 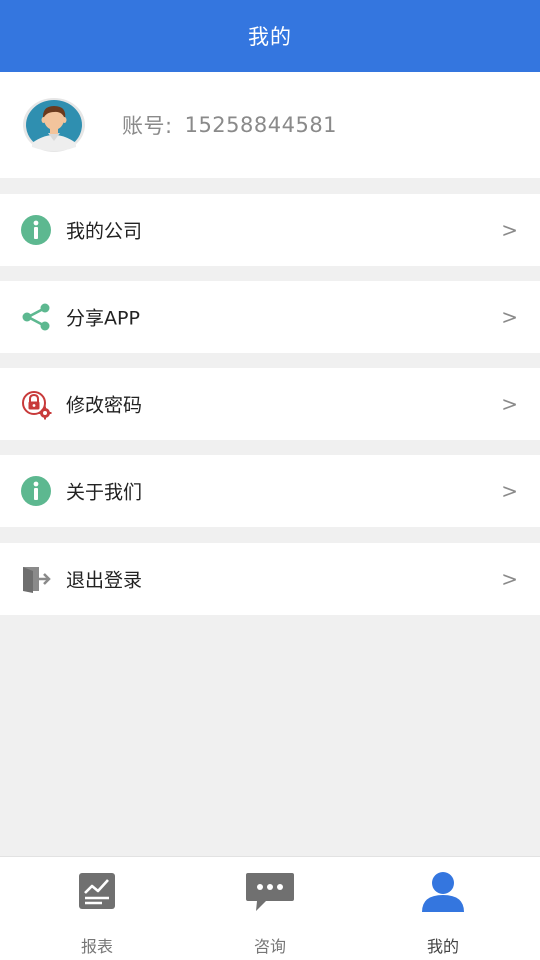 I want to click on menu-item-share-app: 分享APP >, so click(x=270, y=317).